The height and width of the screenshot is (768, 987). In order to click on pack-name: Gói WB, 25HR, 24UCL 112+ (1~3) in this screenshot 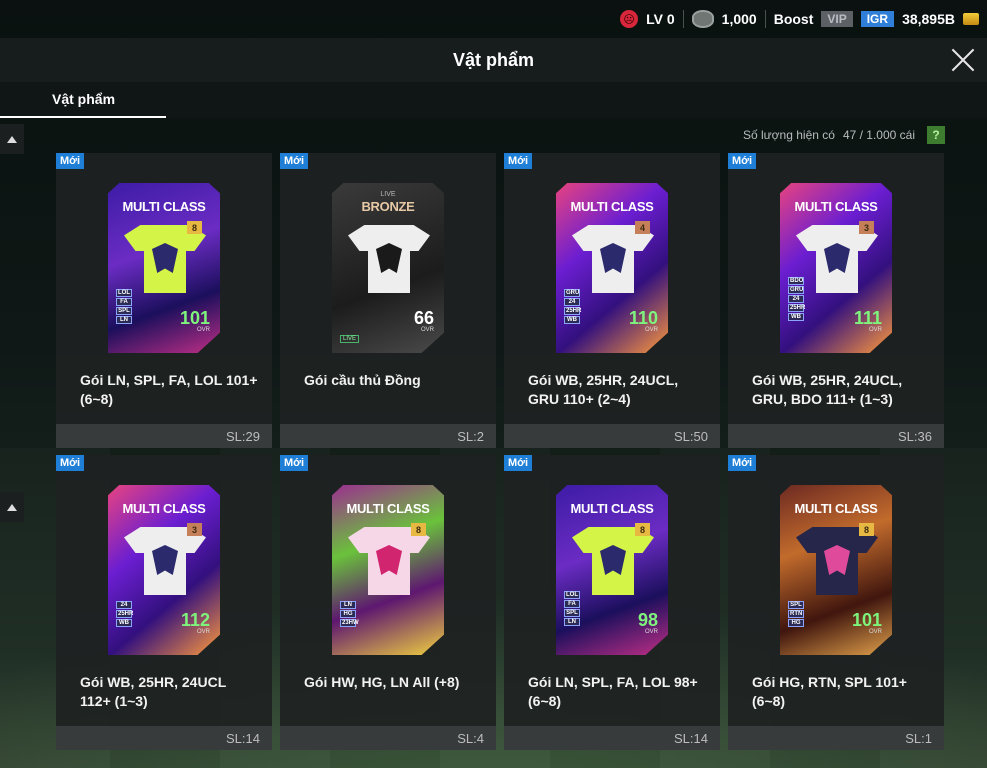, I will do `click(153, 691)`.